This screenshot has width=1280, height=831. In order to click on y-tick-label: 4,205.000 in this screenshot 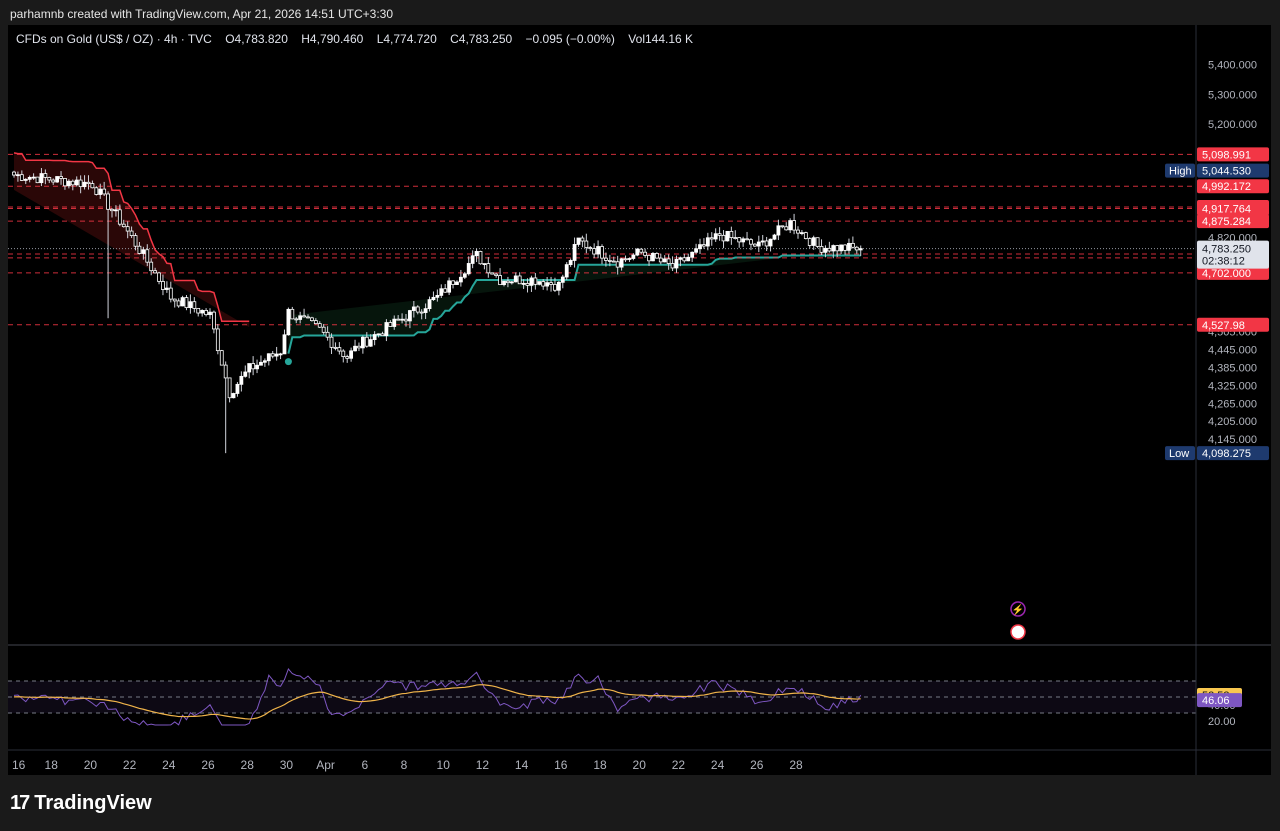, I will do `click(1232, 422)`.